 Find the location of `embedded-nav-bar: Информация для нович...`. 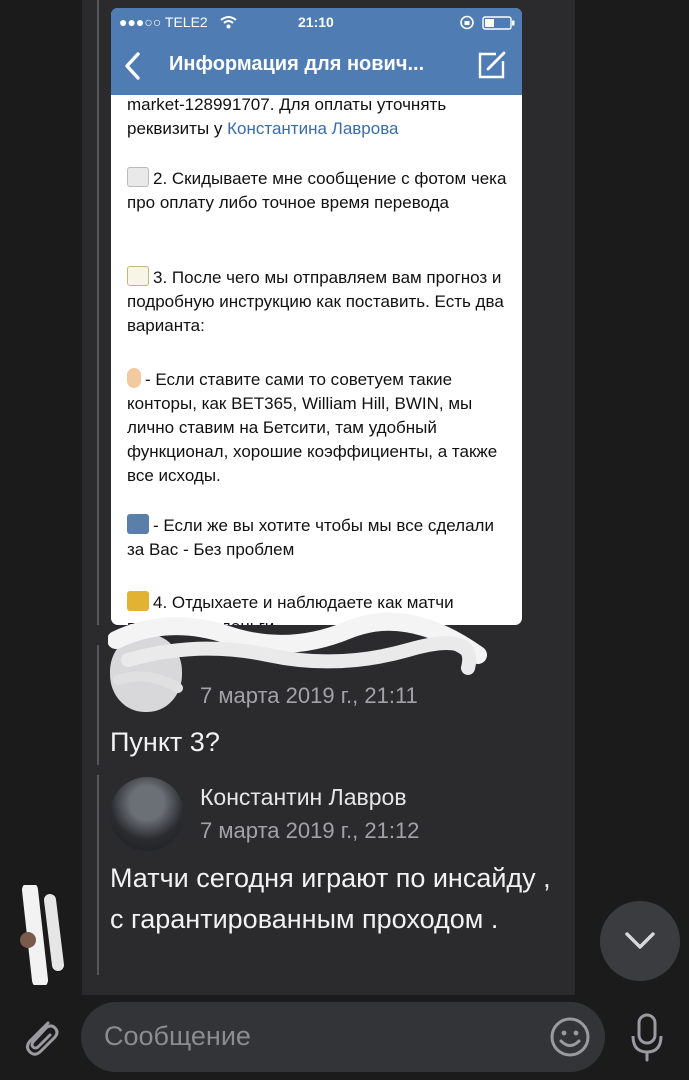

embedded-nav-bar: Информация для нович... is located at coordinates (316, 66).